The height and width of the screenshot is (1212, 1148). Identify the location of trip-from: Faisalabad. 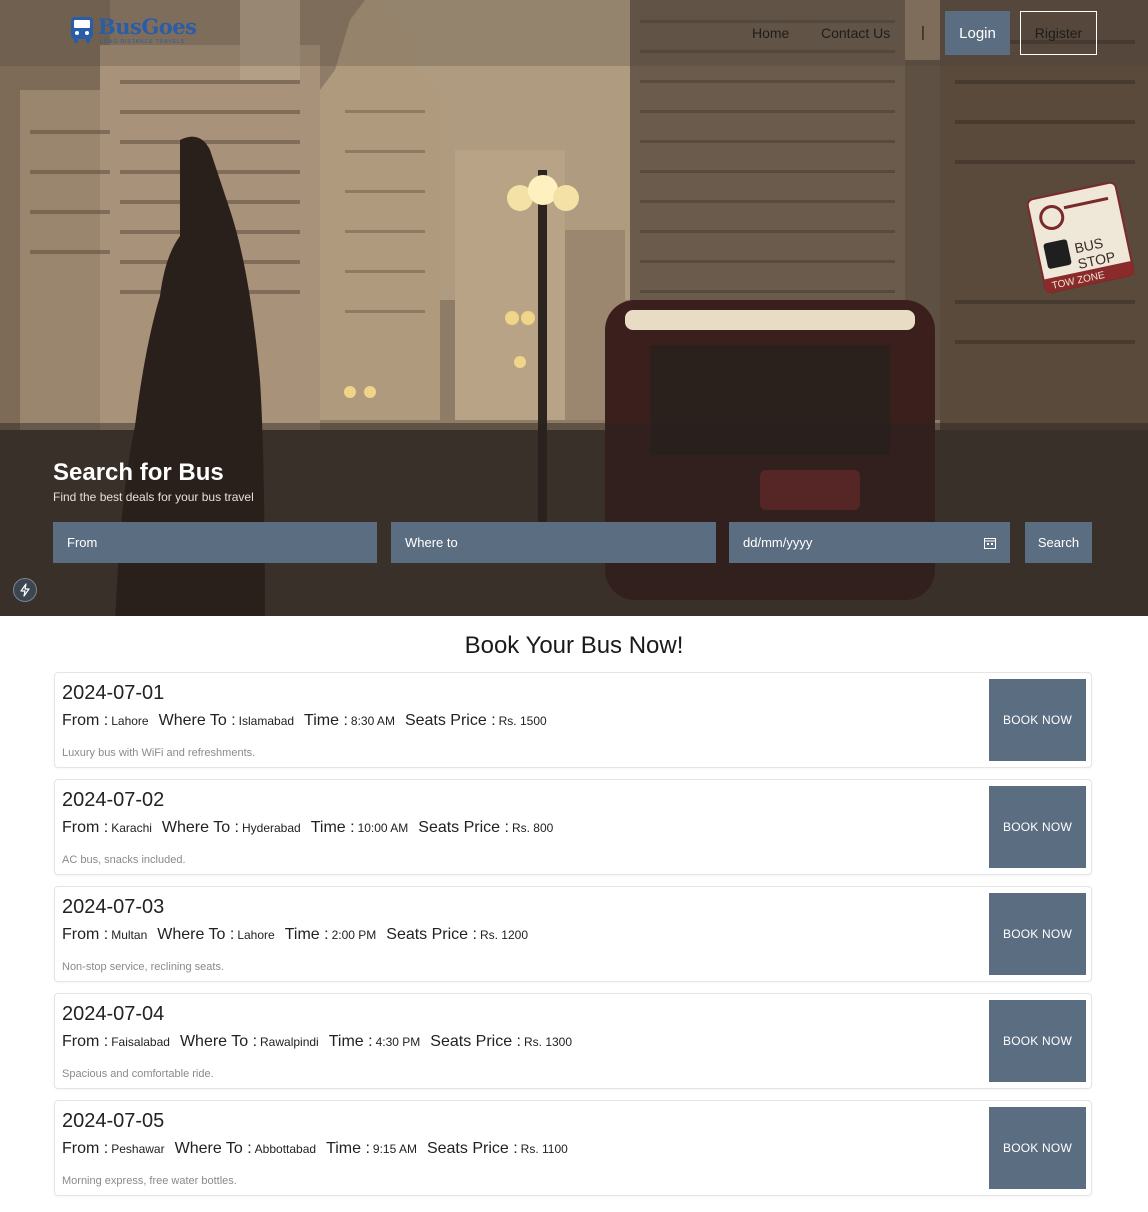
(140, 1042).